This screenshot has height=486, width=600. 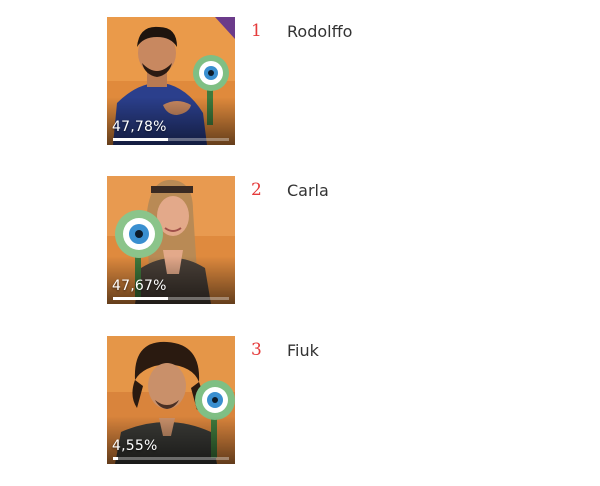 I want to click on vote-percentage: 4,55%, so click(x=135, y=446).